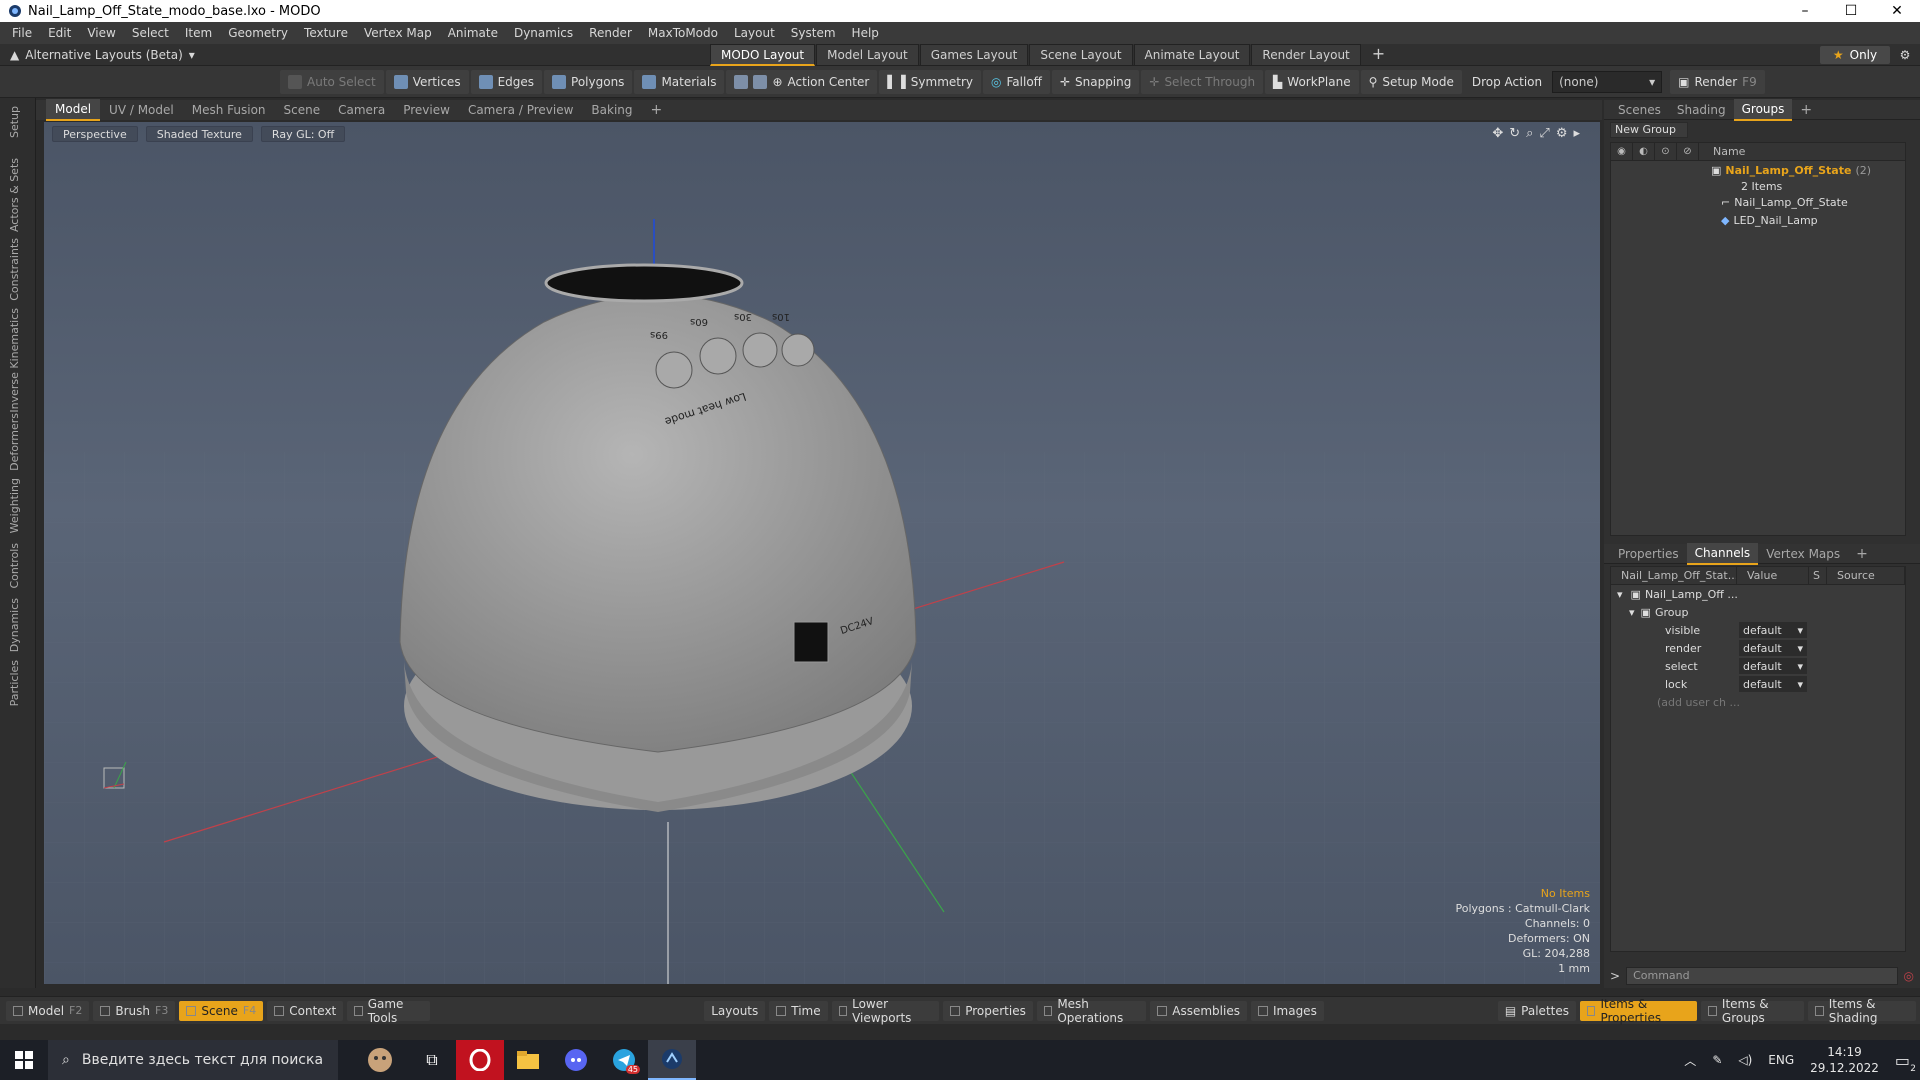 This screenshot has width=1920, height=1080. I want to click on notifications-icon: ▭ 2, so click(1905, 1062).